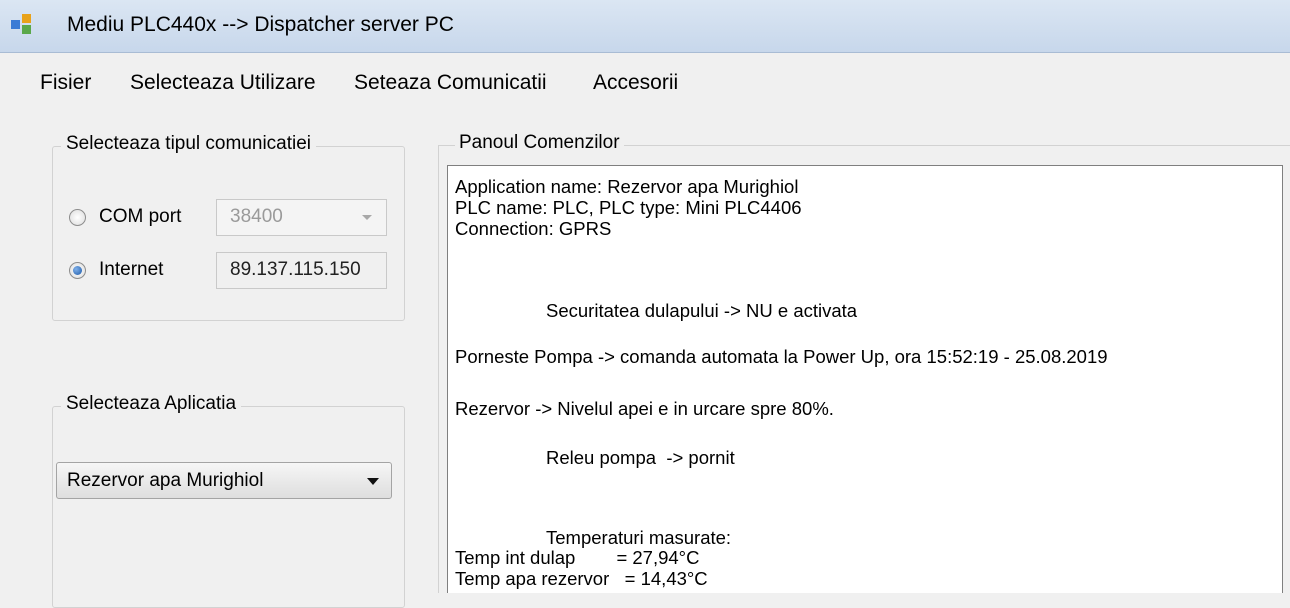 This screenshot has width=1290, height=608. I want to click on menu-selecteaza-utilizare: Selecteaza Utilizare, so click(223, 83).